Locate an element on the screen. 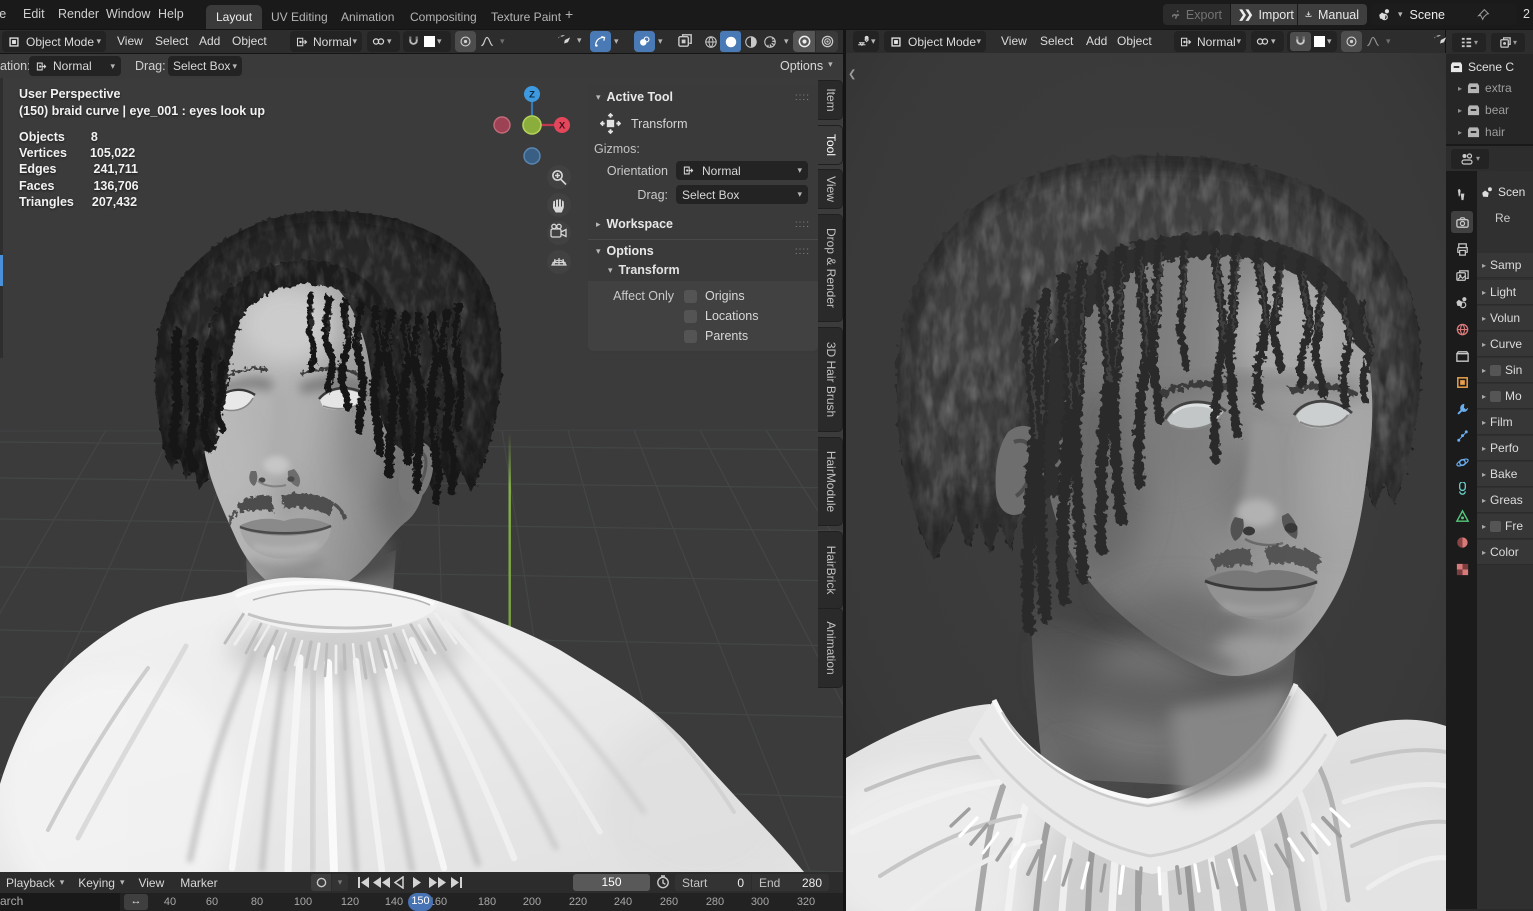 The height and width of the screenshot is (911, 1533). svg-text: Z is located at coordinates (532, 95).